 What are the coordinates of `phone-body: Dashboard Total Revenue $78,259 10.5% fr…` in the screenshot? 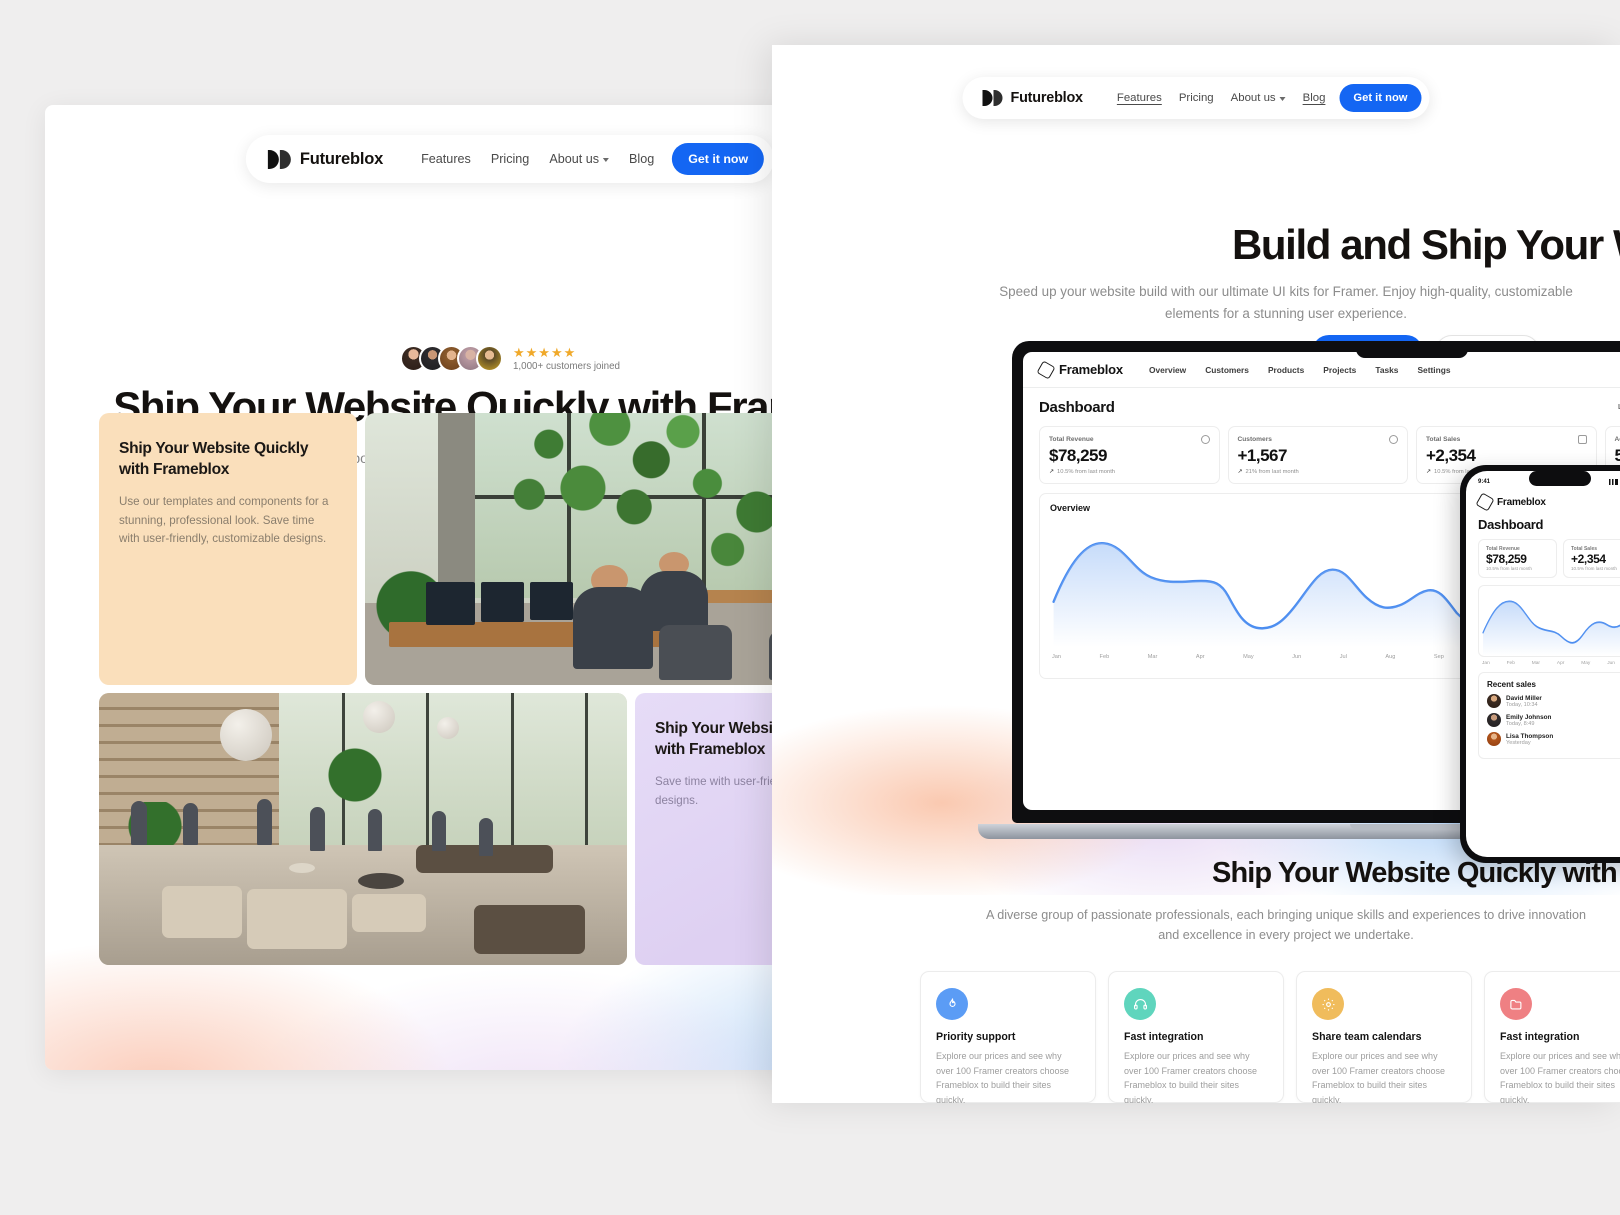 It's located at (1543, 638).